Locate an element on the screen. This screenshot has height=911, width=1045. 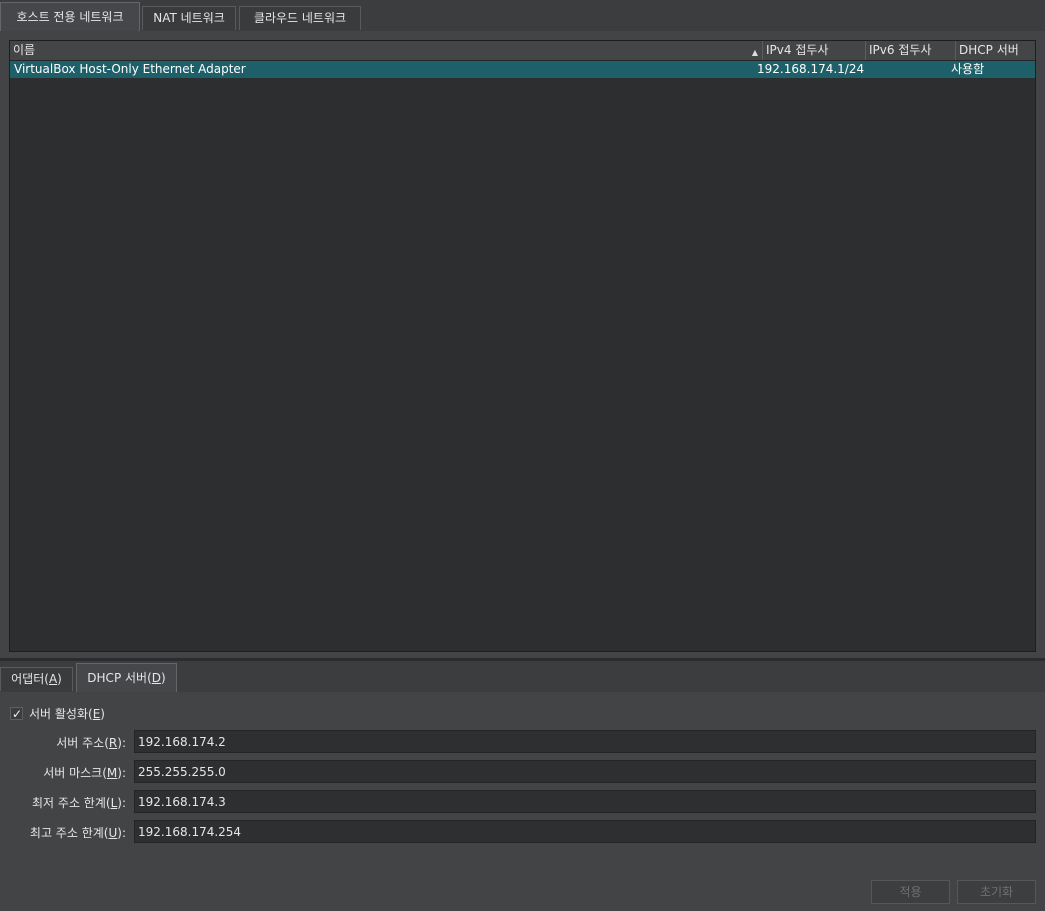
upper-address-bound-label: 최고 주소 한계(U): is located at coordinates (77, 833).